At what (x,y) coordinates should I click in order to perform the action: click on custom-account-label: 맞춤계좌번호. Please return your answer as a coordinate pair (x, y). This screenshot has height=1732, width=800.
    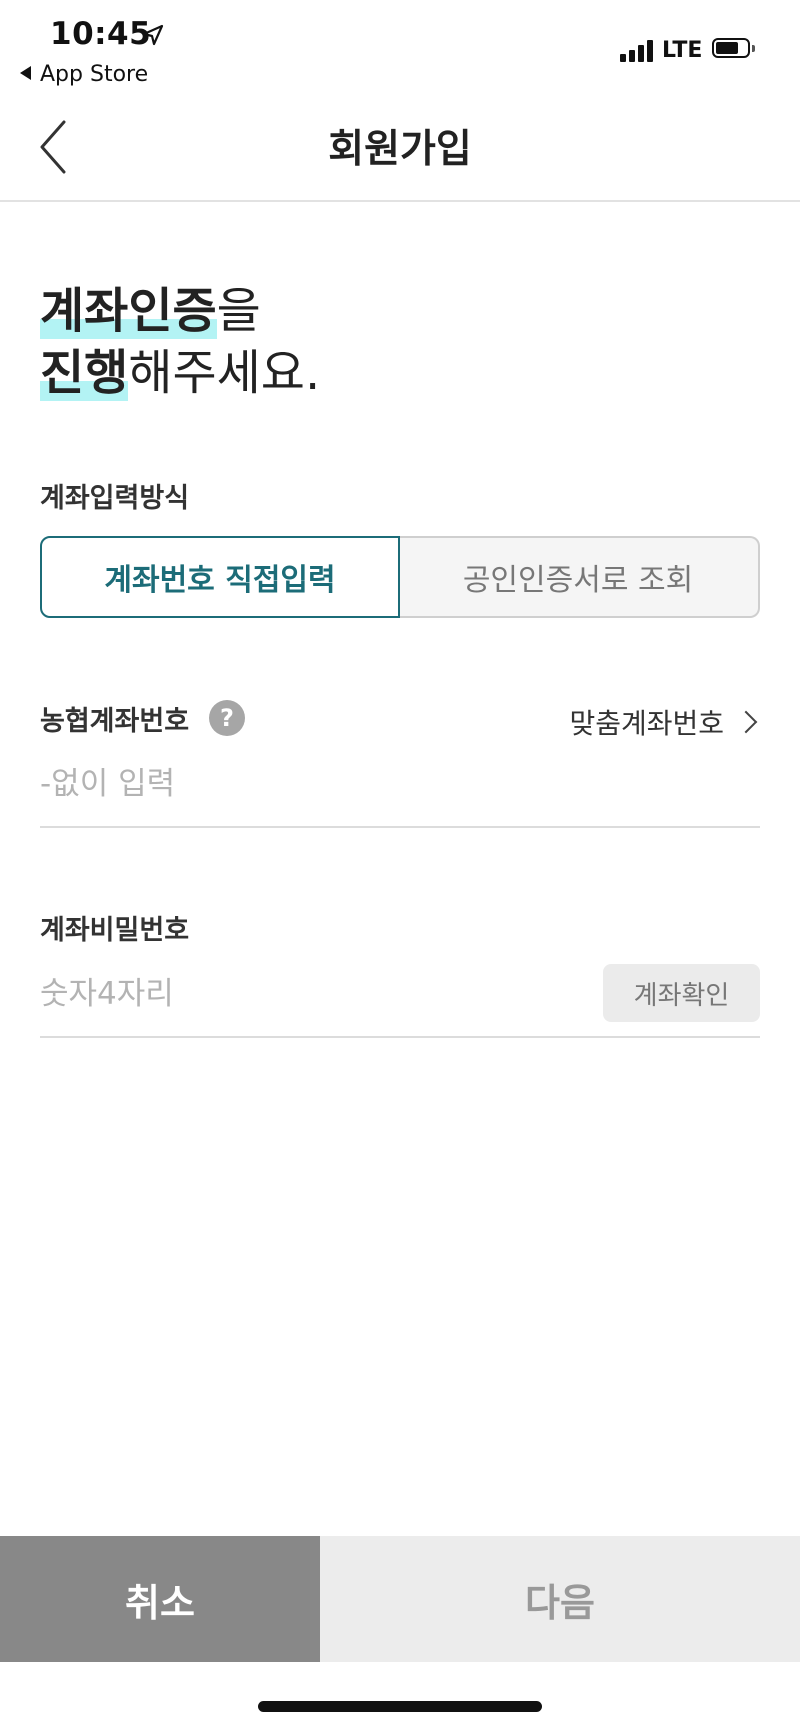
    Looking at the image, I should click on (646, 723).